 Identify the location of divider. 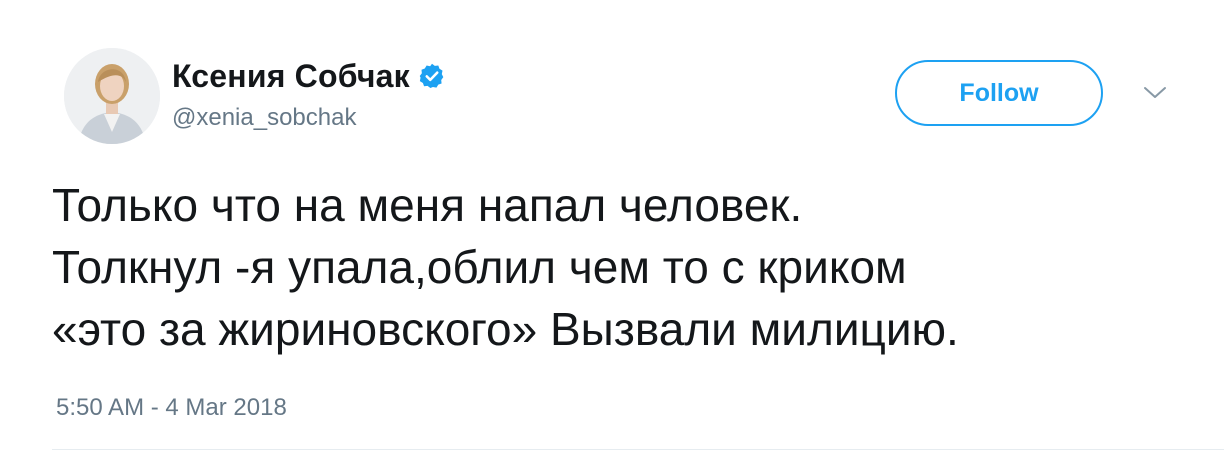
(638, 449).